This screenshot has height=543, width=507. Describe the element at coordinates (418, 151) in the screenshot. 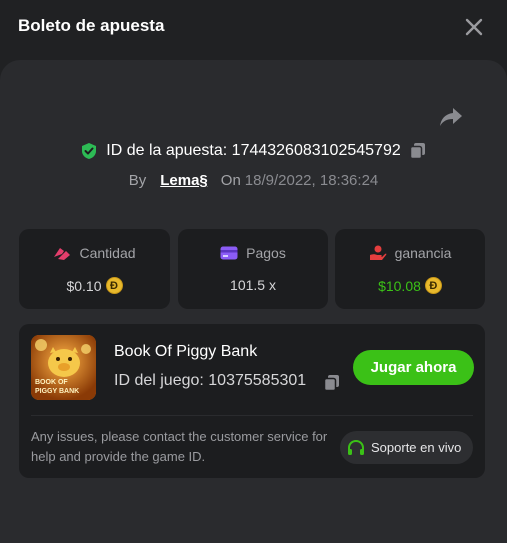

I see `copy-icon` at that location.